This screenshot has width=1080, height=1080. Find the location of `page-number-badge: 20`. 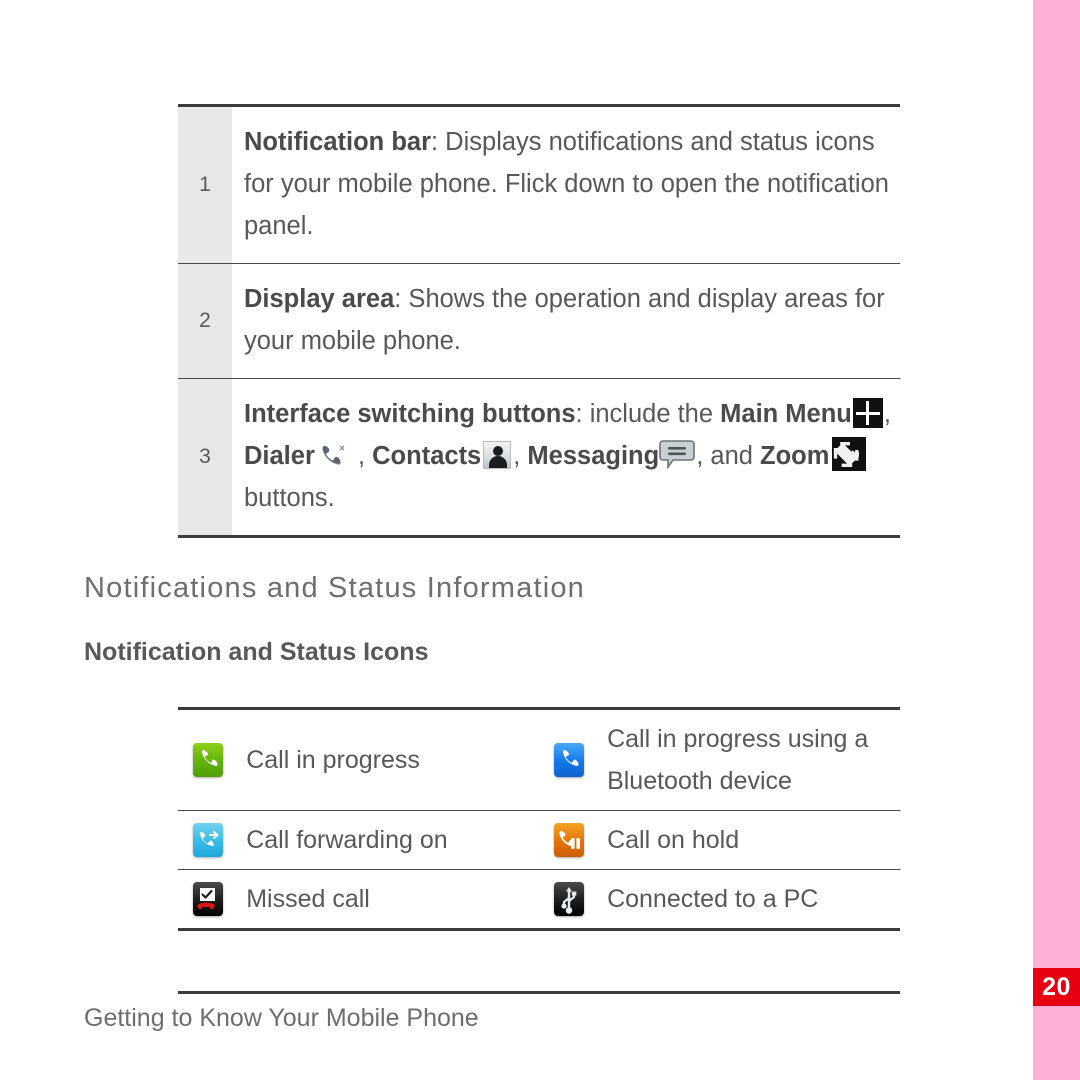

page-number-badge: 20 is located at coordinates (1056, 987).